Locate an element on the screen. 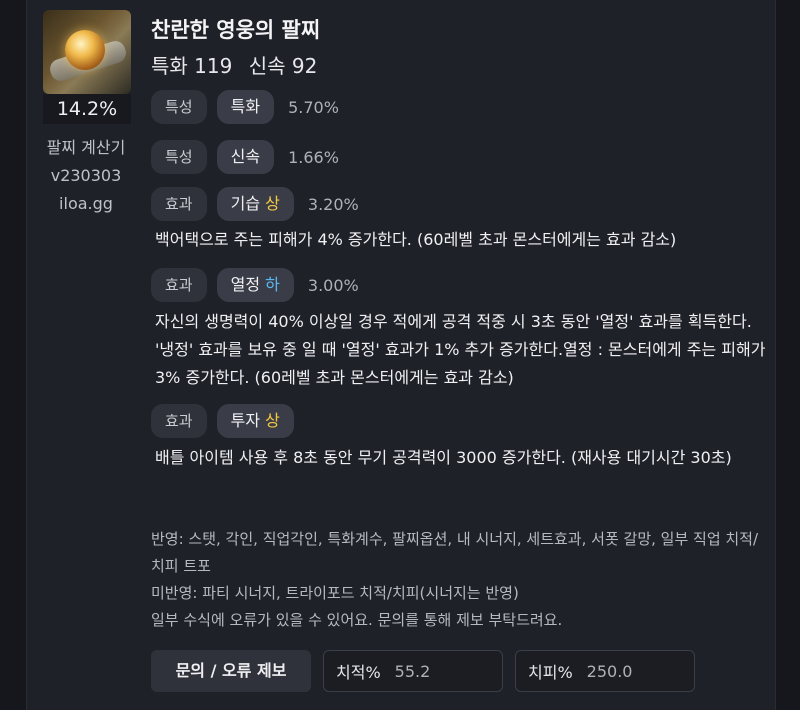  option-row: 효과 기습 상 3.20% is located at coordinates (255, 204).